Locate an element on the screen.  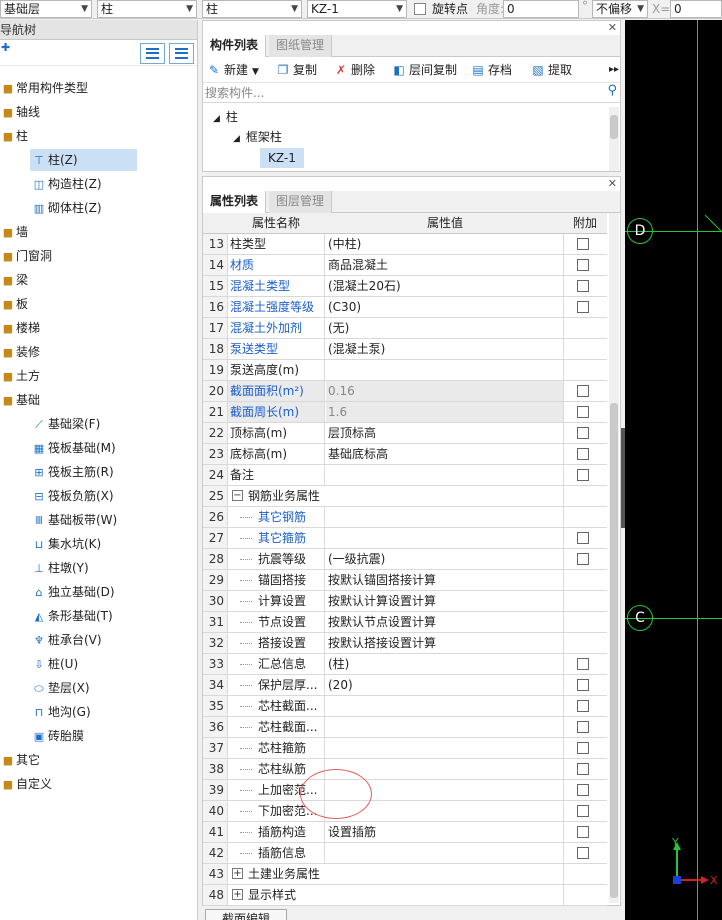
table-row: 16 混凝土强度等级 (C30) is located at coordinates (405, 307).